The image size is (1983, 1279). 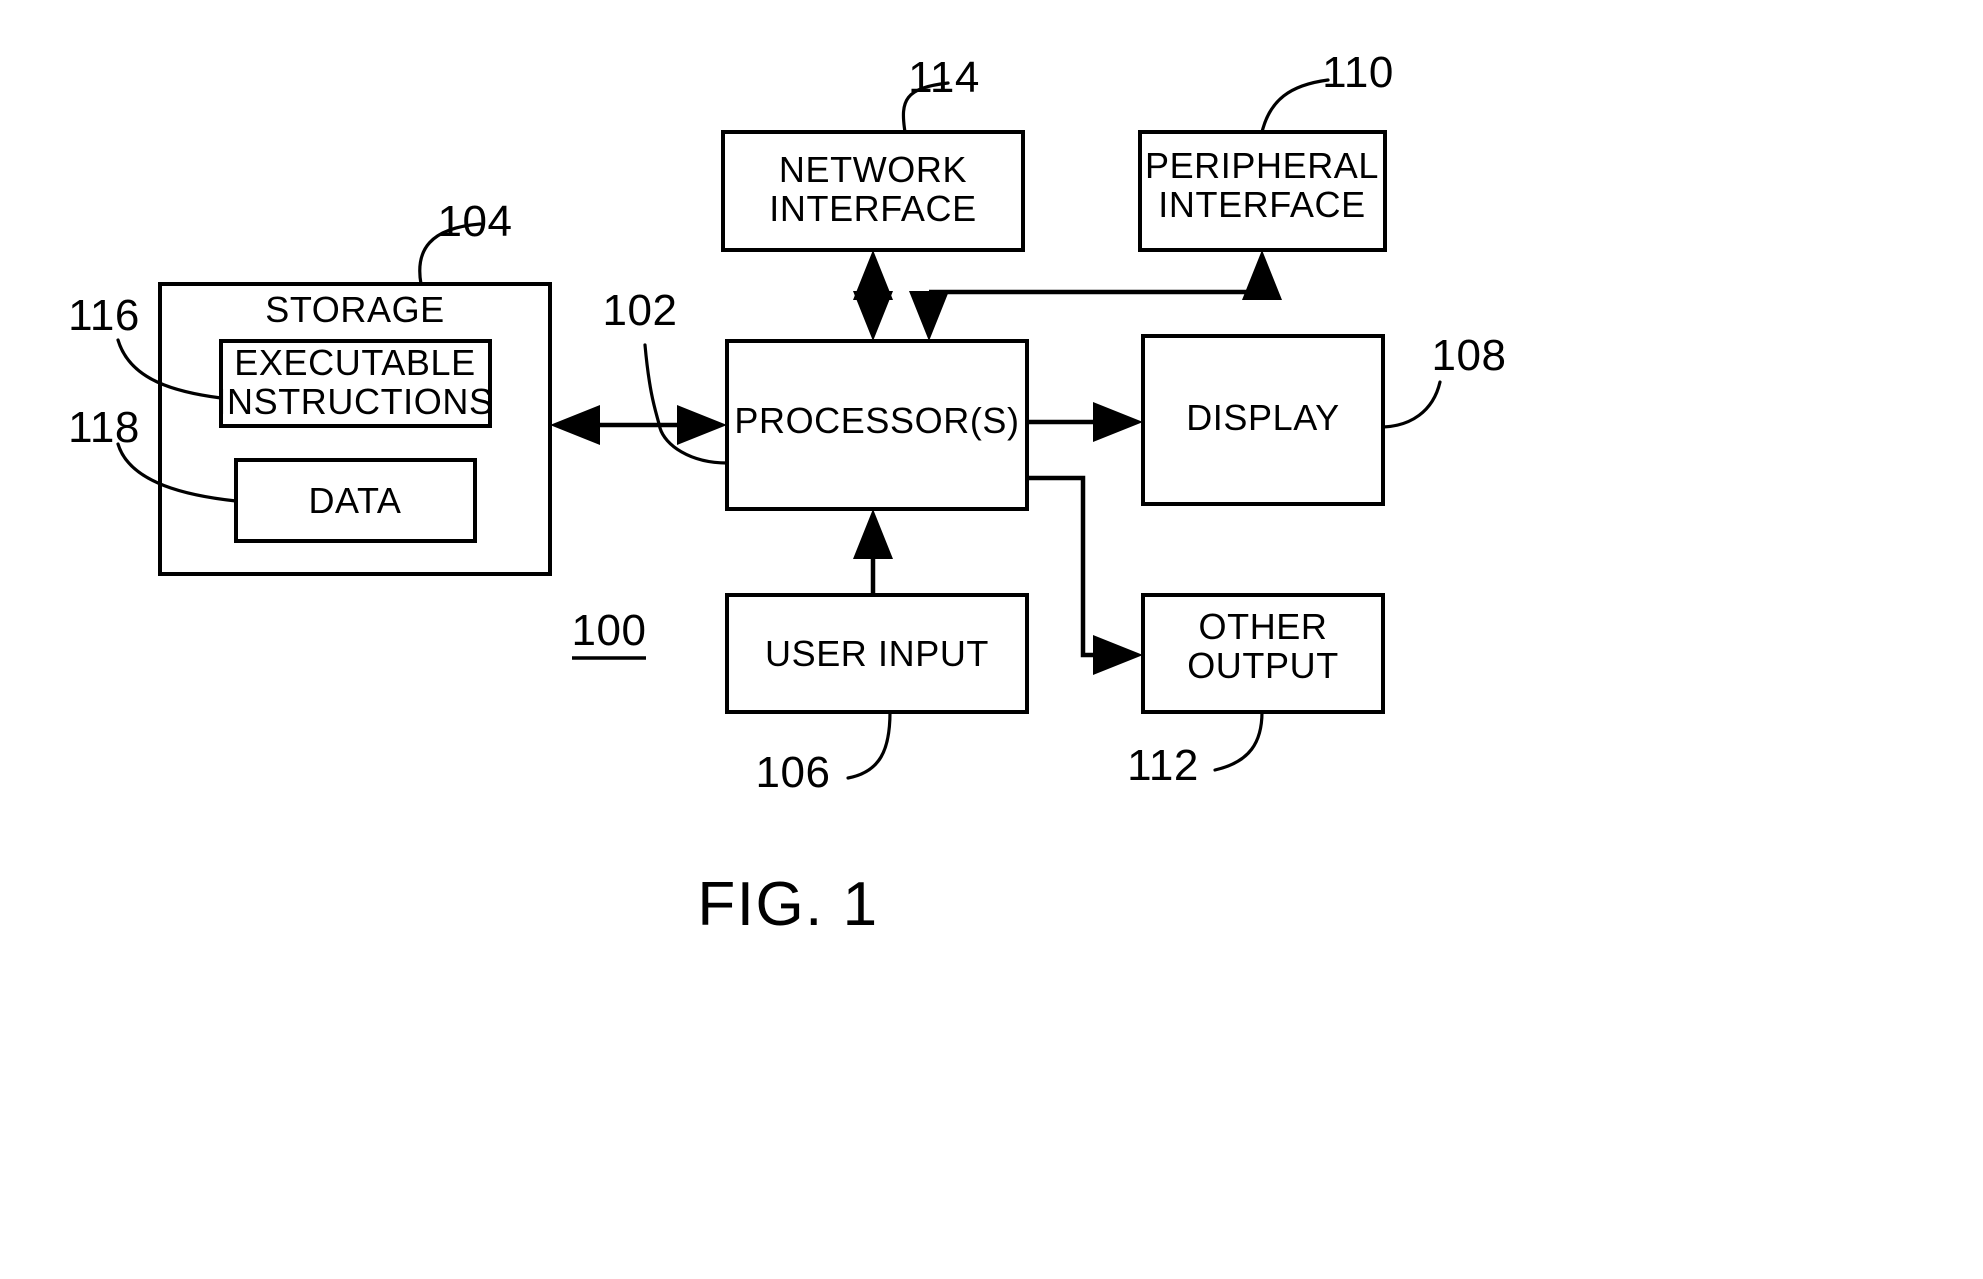 I want to click on other-output-label-line1: OTHER, so click(x=1263, y=626).